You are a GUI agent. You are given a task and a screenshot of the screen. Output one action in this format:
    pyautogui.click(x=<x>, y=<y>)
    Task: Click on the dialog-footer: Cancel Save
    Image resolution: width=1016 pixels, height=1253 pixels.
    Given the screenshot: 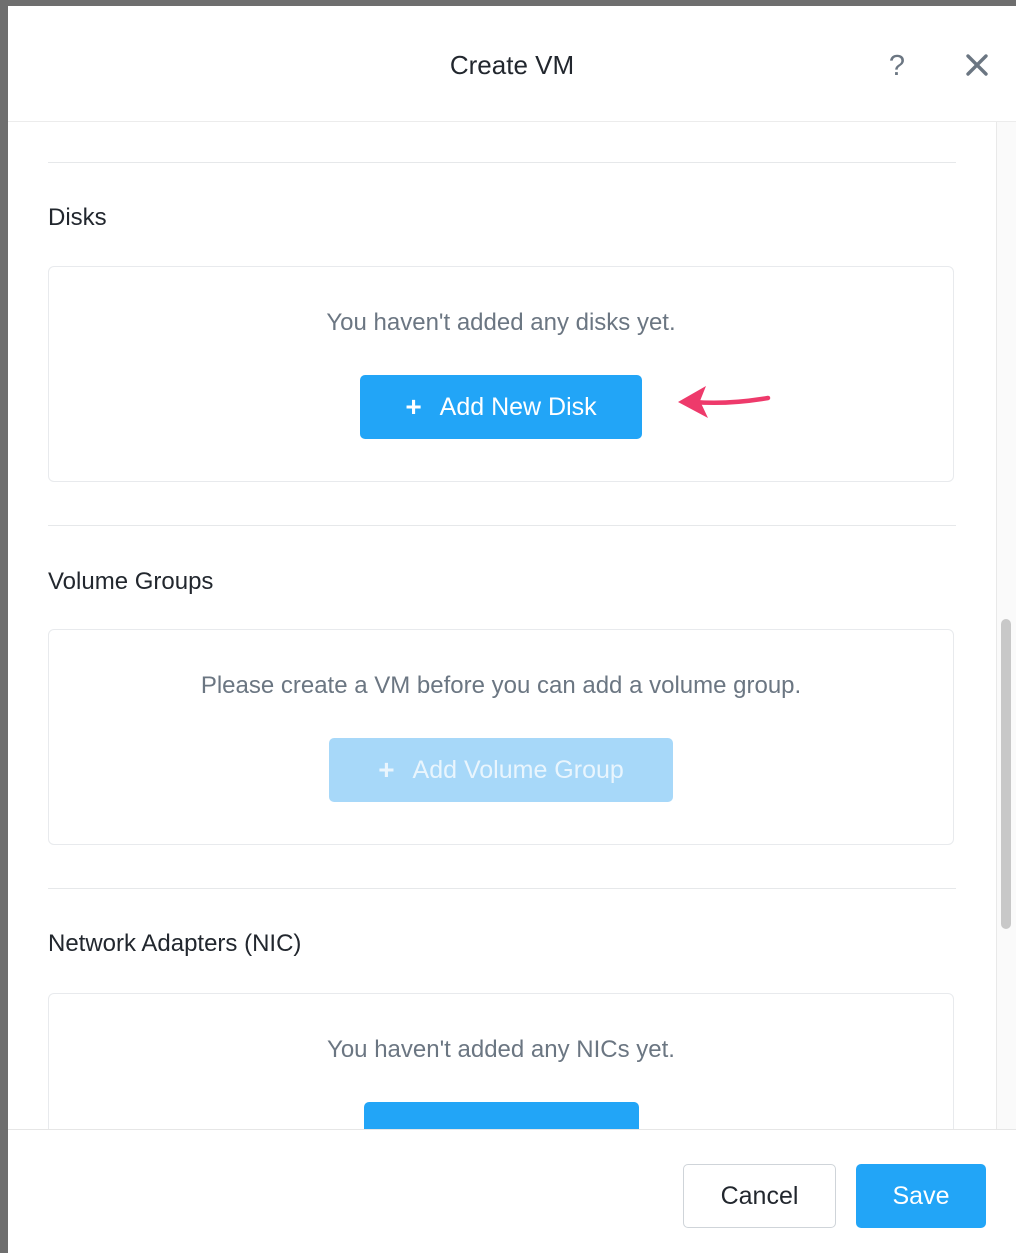 What is the action you would take?
    pyautogui.click(x=512, y=1191)
    